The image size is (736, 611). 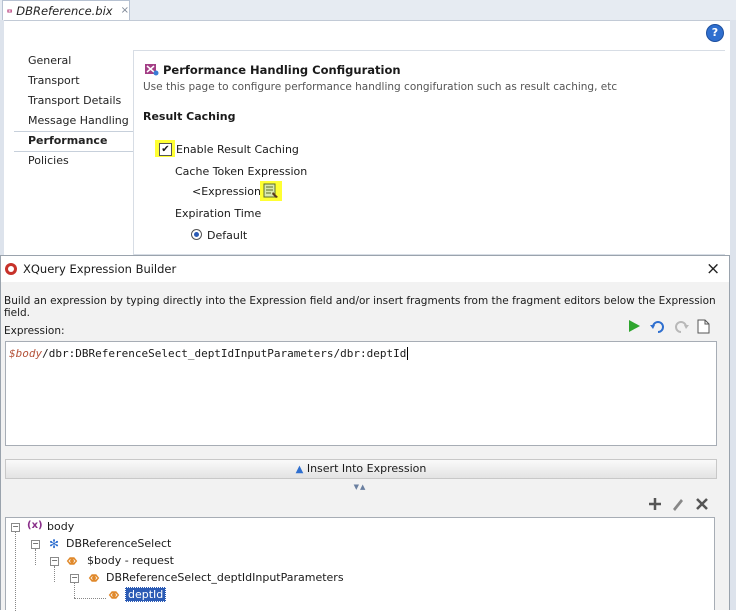 What do you see at coordinates (130, 560) in the screenshot?
I see `tree-node-body-request: $body - request` at bounding box center [130, 560].